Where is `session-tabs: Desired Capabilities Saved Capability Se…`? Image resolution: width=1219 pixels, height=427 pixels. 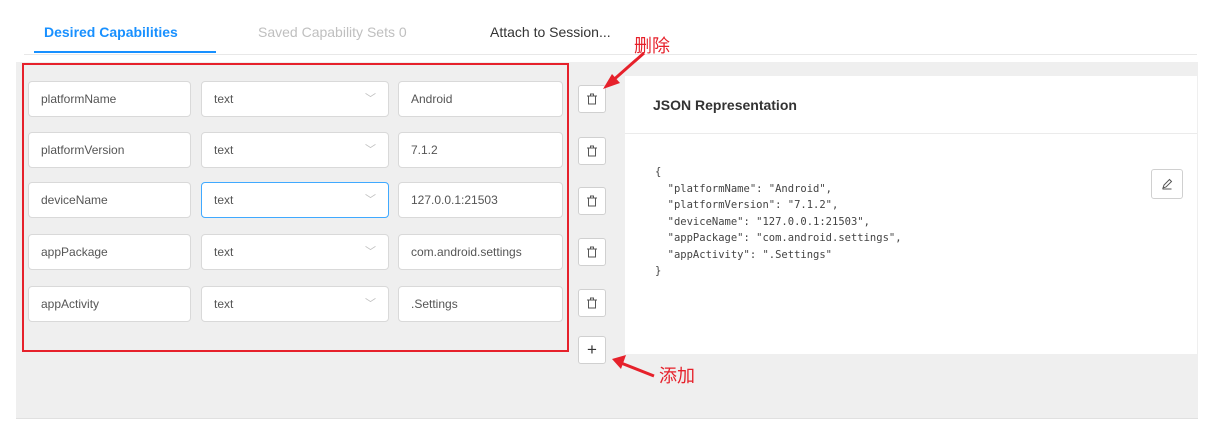 session-tabs: Desired Capabilities Saved Capability Se… is located at coordinates (610, 27).